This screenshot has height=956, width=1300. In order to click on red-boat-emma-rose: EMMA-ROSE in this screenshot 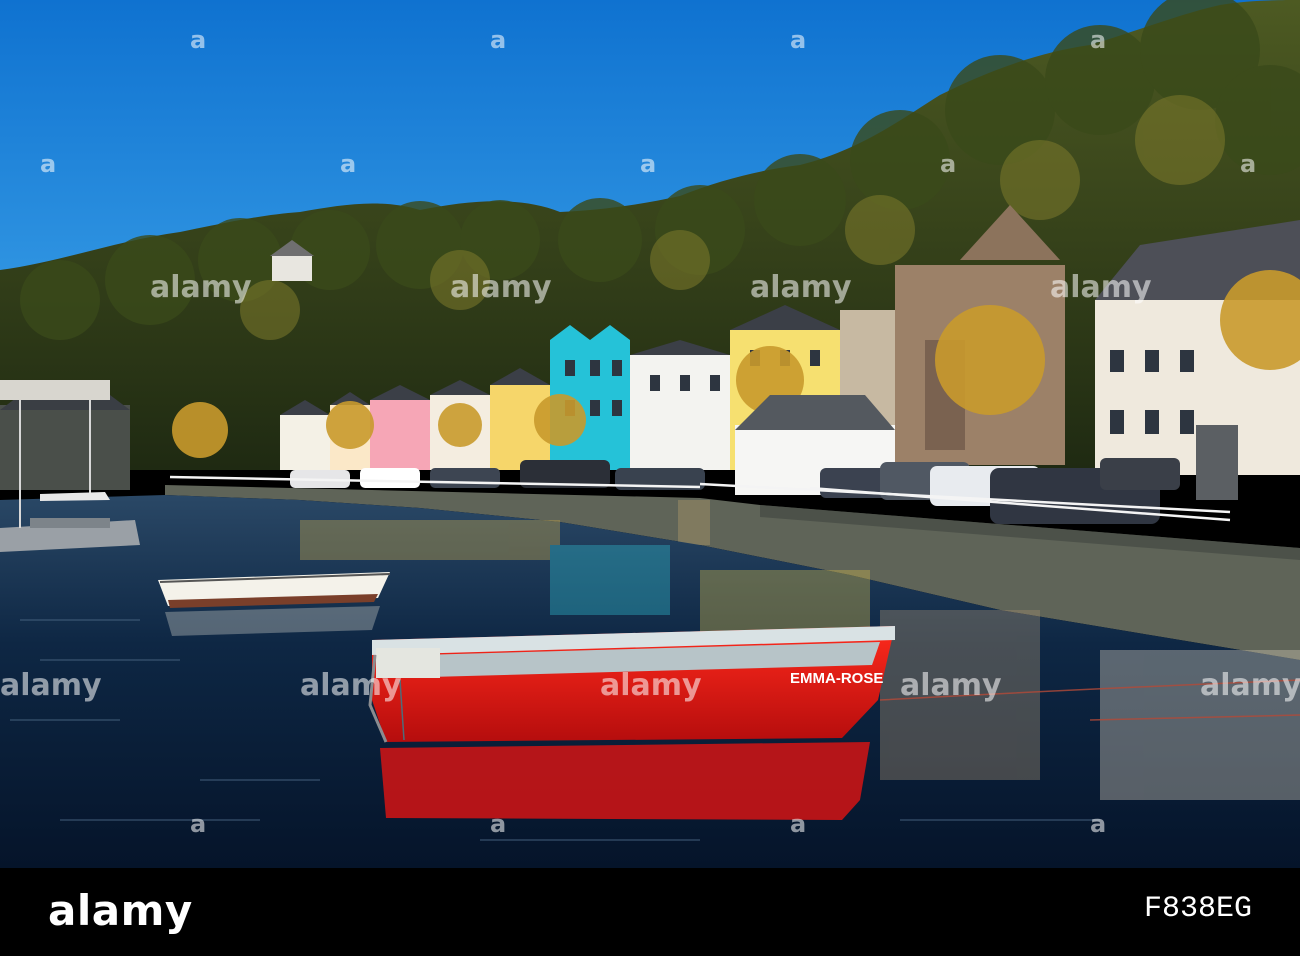, I will do `click(631, 684)`.